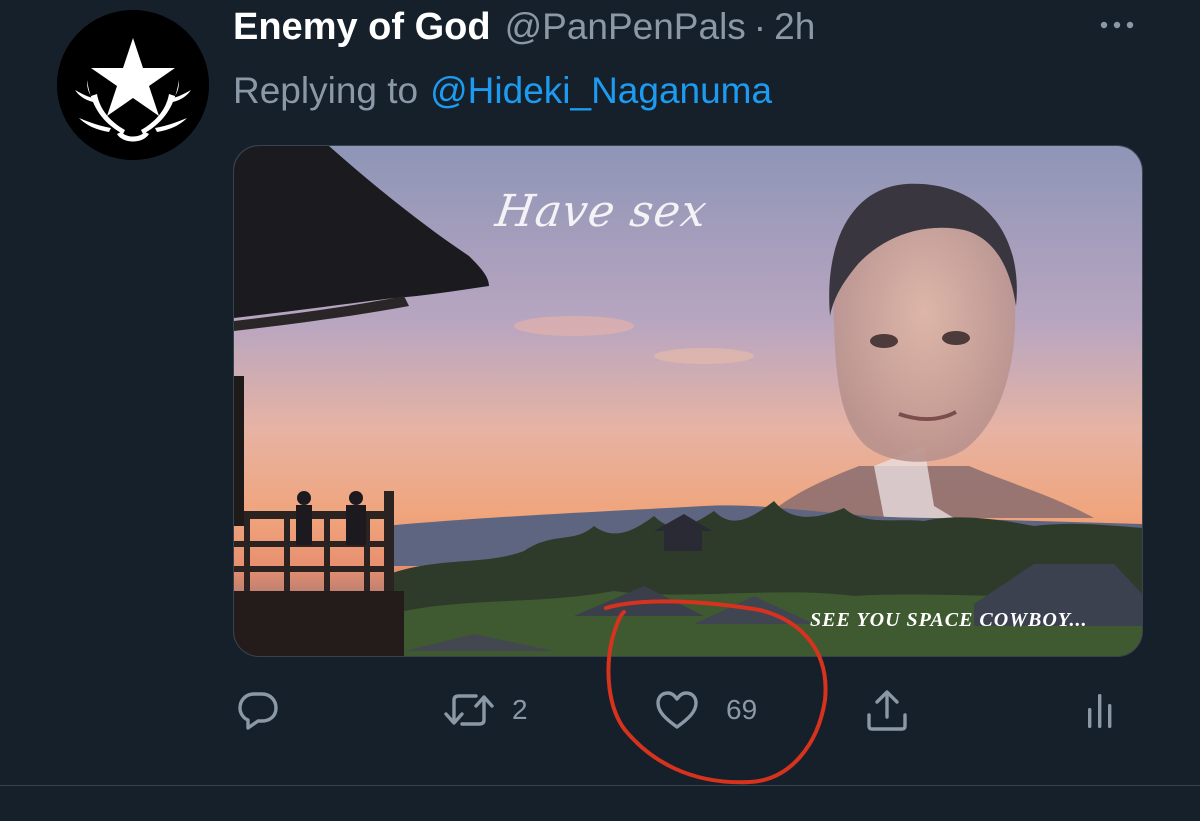 This screenshot has height=821, width=1200. Describe the element at coordinates (326, 90) in the screenshot. I see `replying-prefix: Replying to` at that location.